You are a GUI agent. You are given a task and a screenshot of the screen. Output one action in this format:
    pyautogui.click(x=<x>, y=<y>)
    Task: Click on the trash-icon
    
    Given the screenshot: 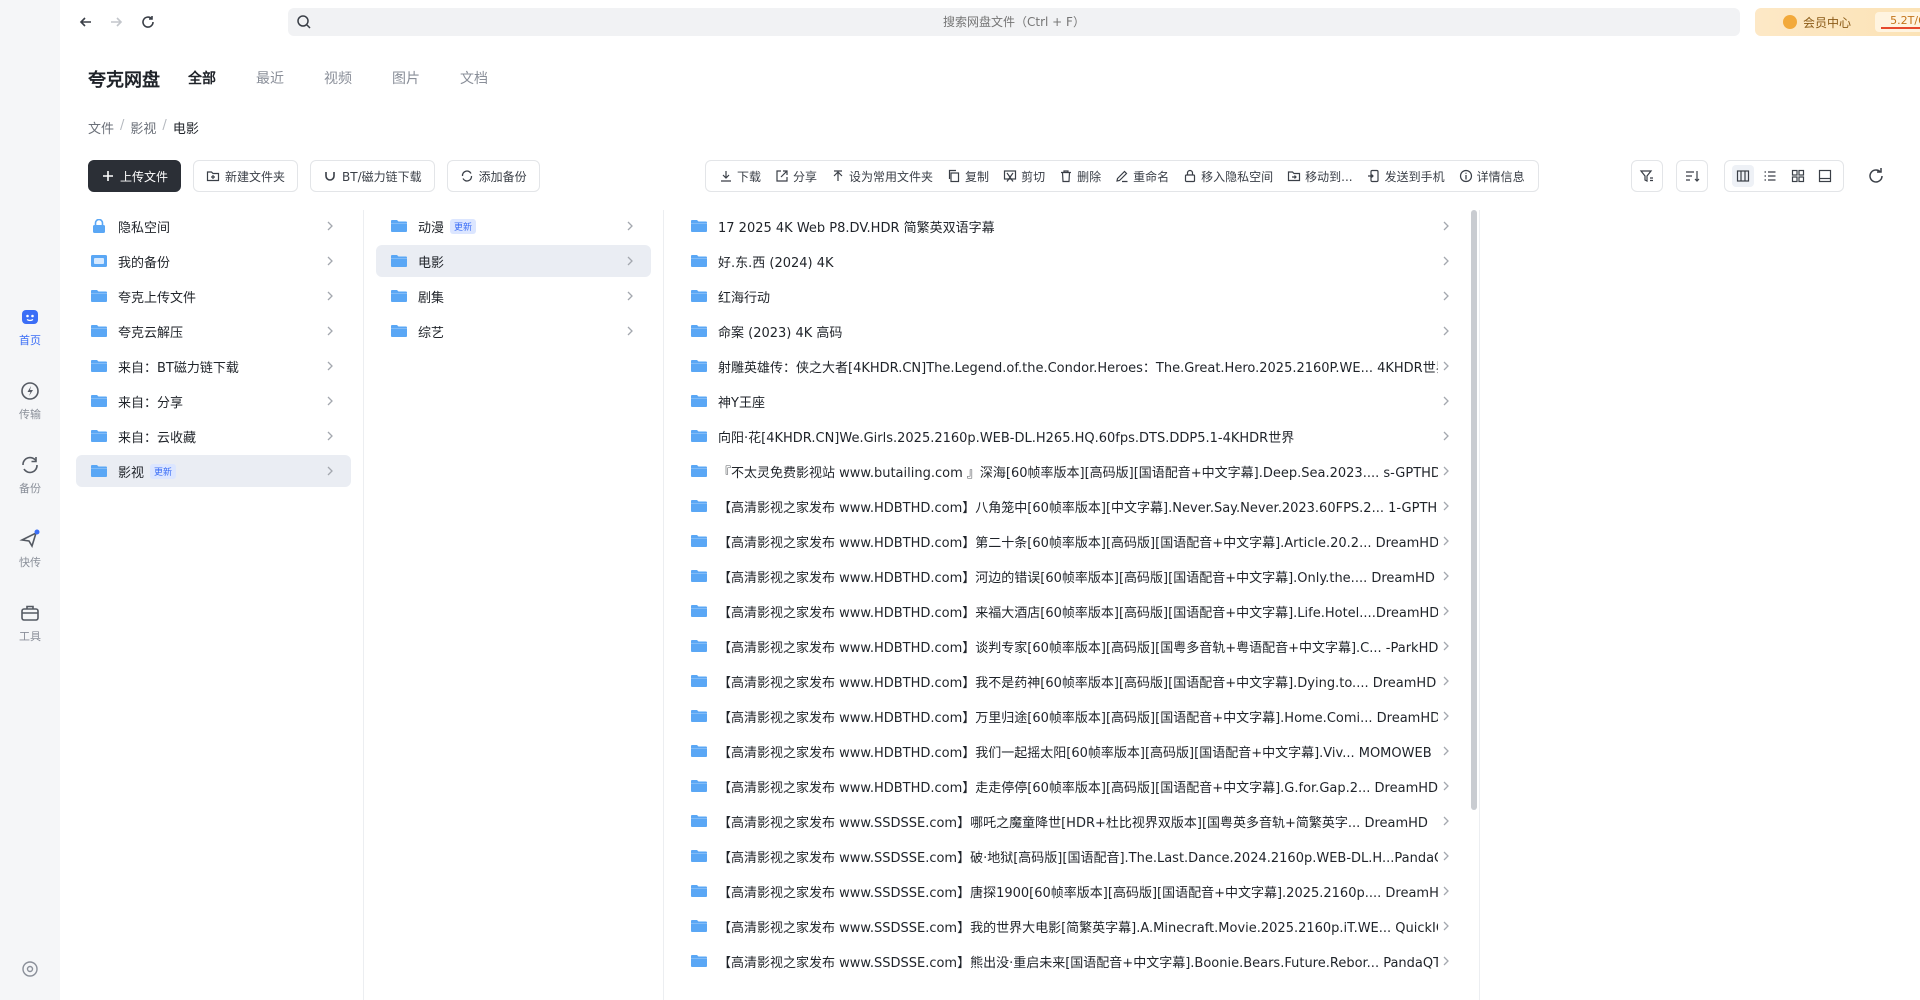 What is the action you would take?
    pyautogui.click(x=1066, y=176)
    